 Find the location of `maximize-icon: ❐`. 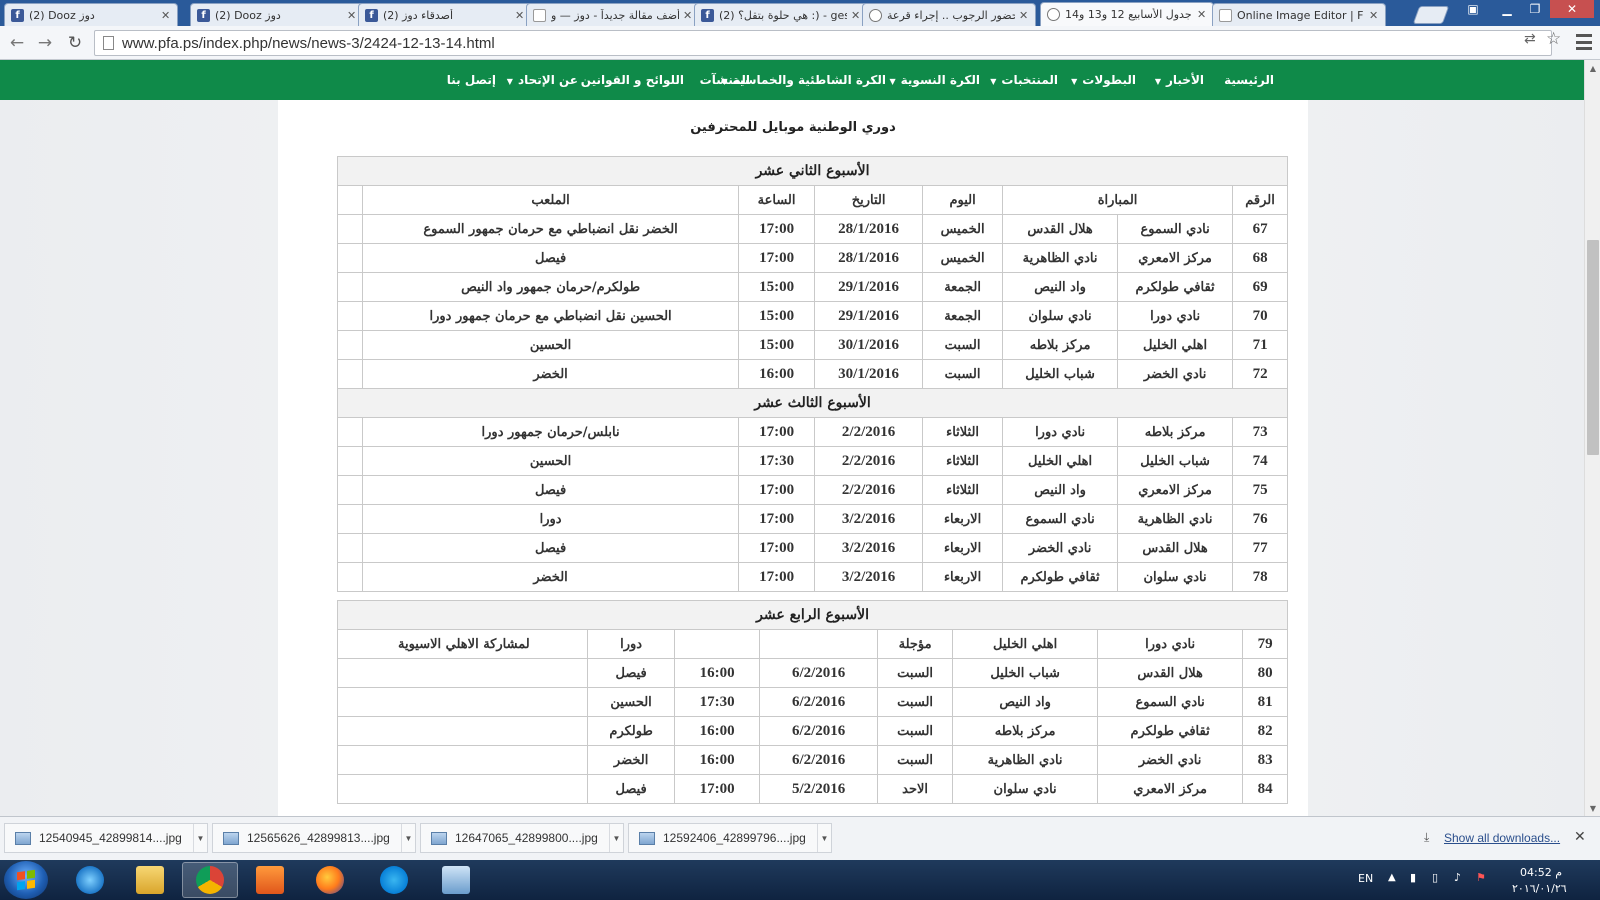

maximize-icon: ❐ is located at coordinates (1535, 9).